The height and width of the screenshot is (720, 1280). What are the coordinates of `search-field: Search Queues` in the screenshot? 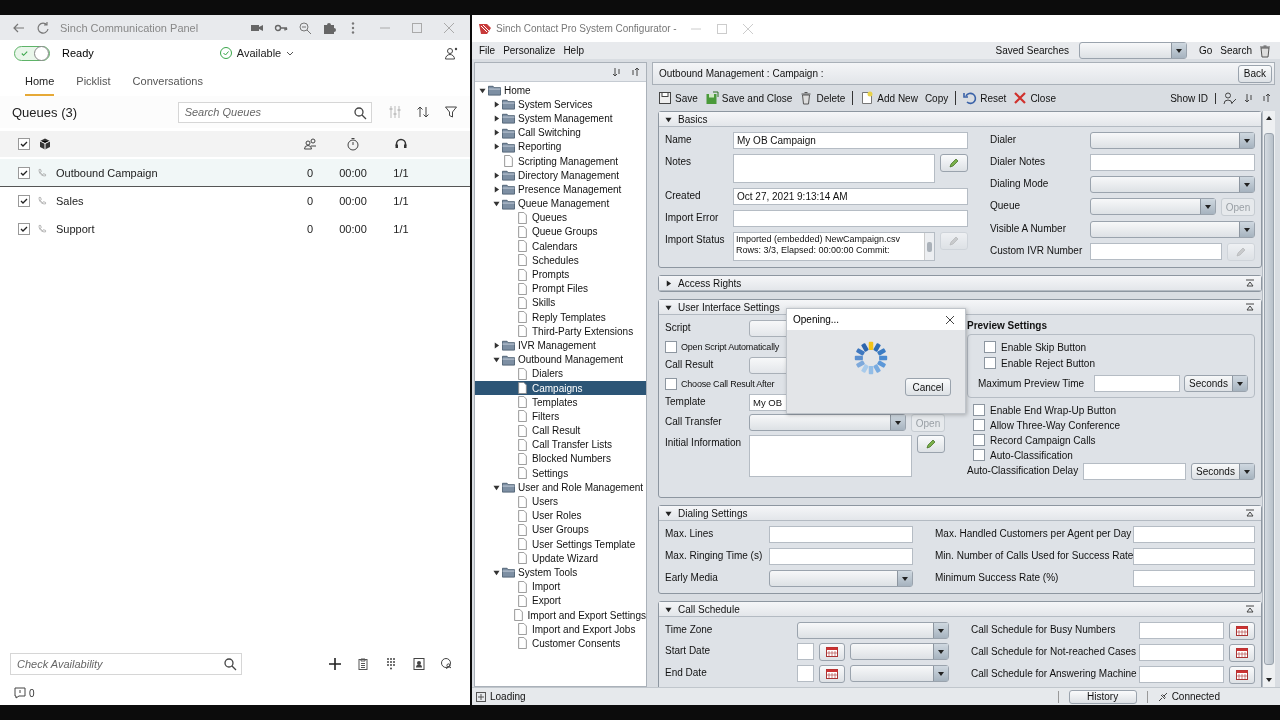 It's located at (274, 112).